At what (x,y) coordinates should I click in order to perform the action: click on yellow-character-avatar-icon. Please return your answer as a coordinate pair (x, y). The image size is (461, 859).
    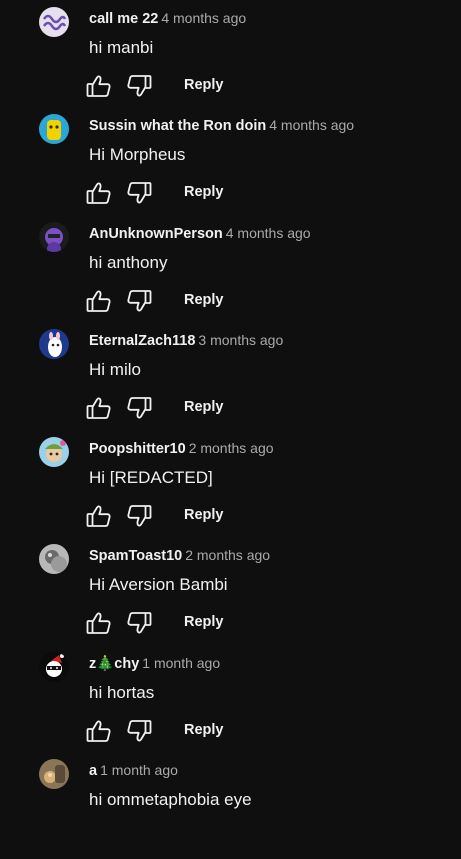
    Looking at the image, I should click on (54, 129).